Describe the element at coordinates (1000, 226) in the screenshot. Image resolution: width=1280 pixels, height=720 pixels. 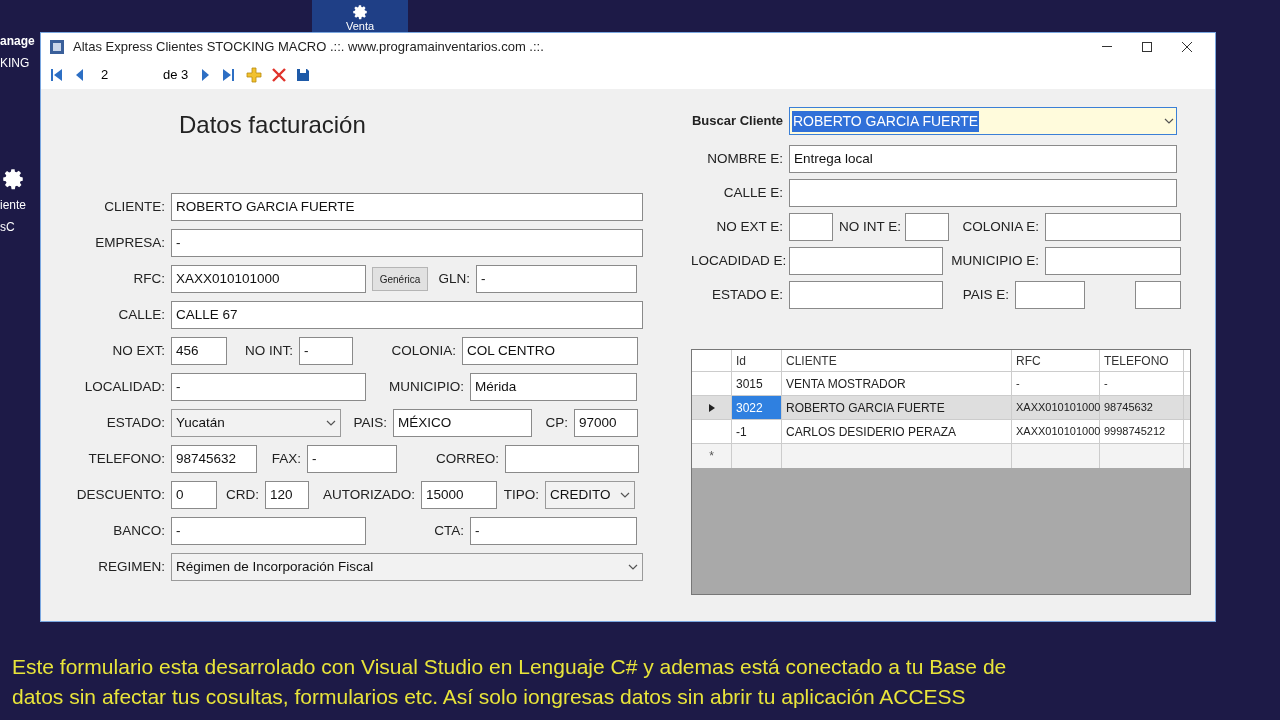
I see `field-label: COLONIA E:` at that location.